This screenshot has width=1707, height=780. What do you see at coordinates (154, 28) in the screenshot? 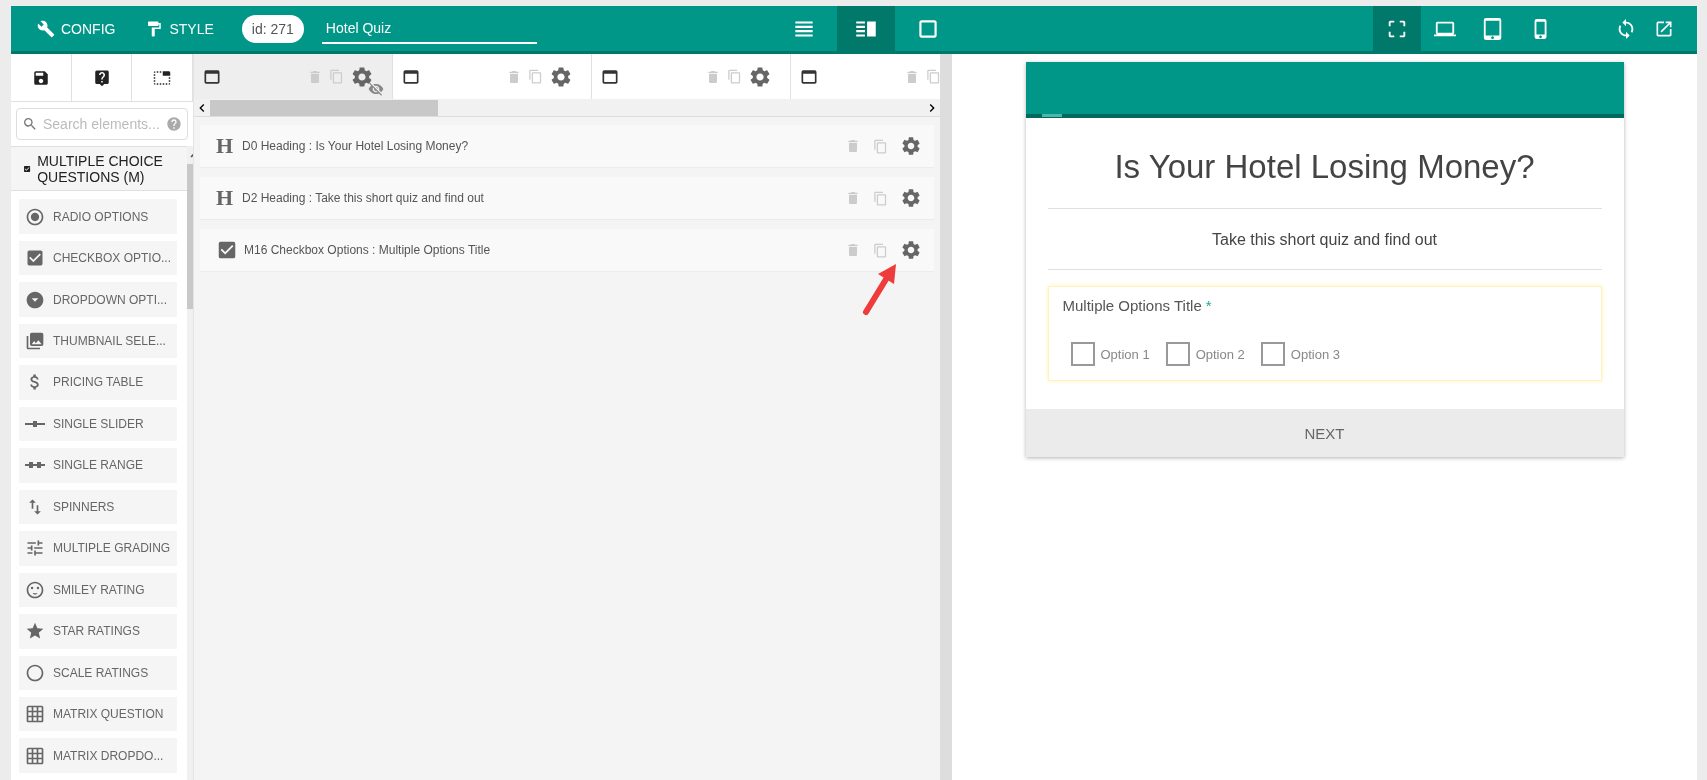
I see `paint-roller-icon` at bounding box center [154, 28].